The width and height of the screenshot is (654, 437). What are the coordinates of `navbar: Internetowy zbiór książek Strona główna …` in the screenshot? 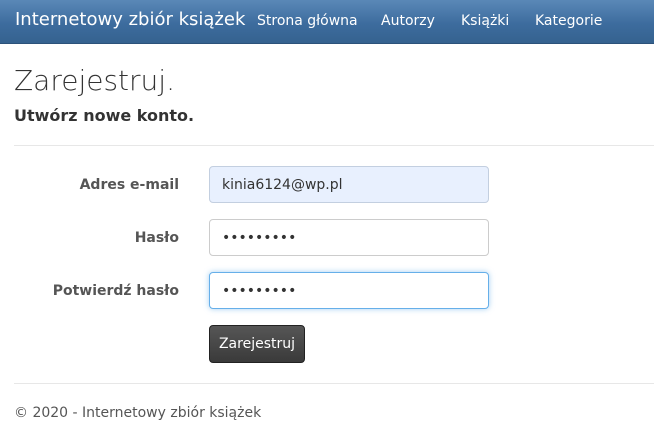 It's located at (327, 22).